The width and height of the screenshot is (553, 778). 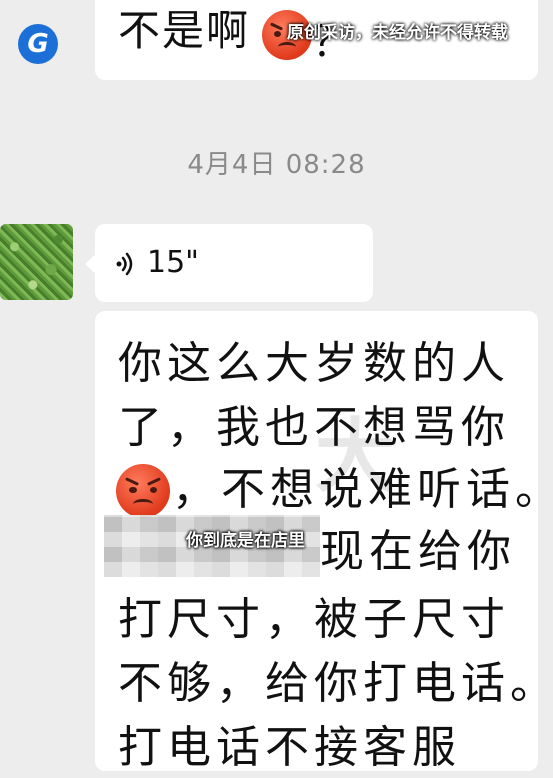 I want to click on message-line: 打尺寸，被子尺寸, so click(x=314, y=619).